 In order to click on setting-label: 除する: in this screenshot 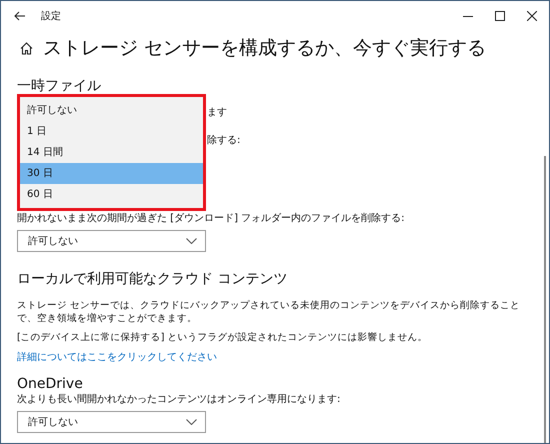, I will do `click(224, 140)`.